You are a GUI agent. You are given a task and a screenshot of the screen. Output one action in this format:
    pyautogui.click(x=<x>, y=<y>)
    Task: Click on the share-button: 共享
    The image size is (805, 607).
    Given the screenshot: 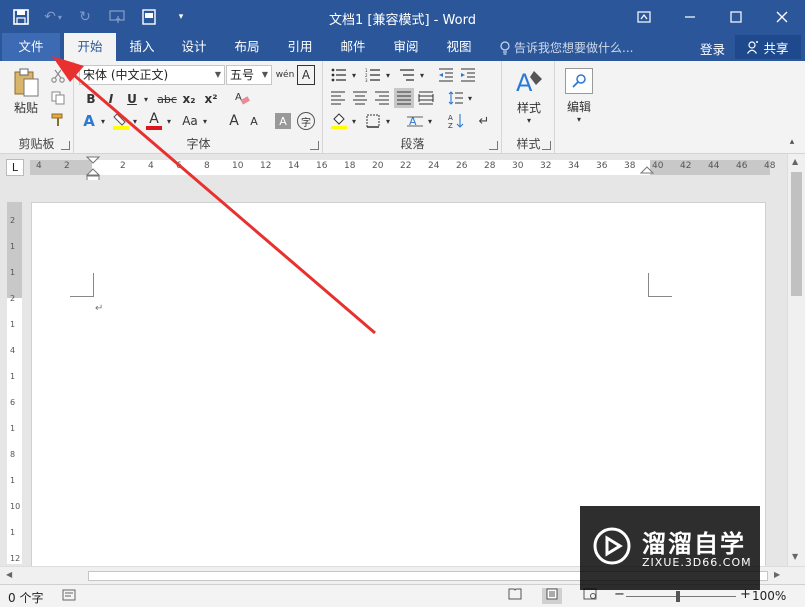 What is the action you would take?
    pyautogui.click(x=768, y=47)
    